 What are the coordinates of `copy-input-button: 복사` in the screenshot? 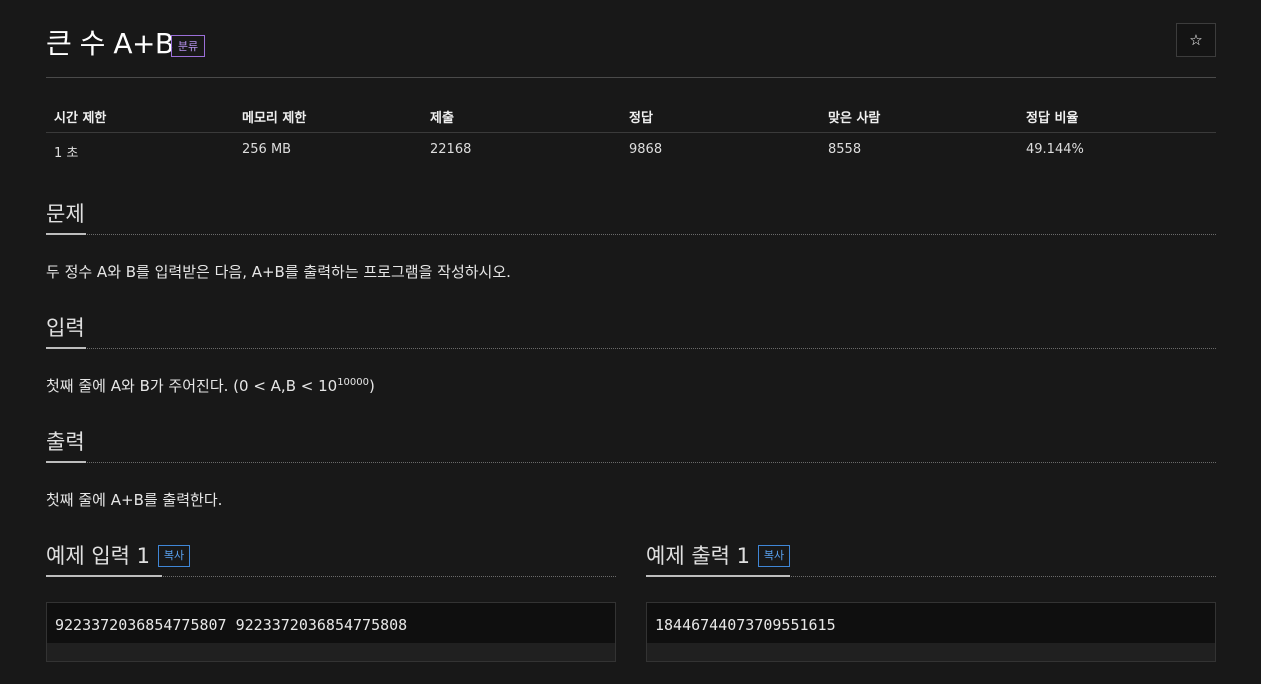 It's located at (174, 556).